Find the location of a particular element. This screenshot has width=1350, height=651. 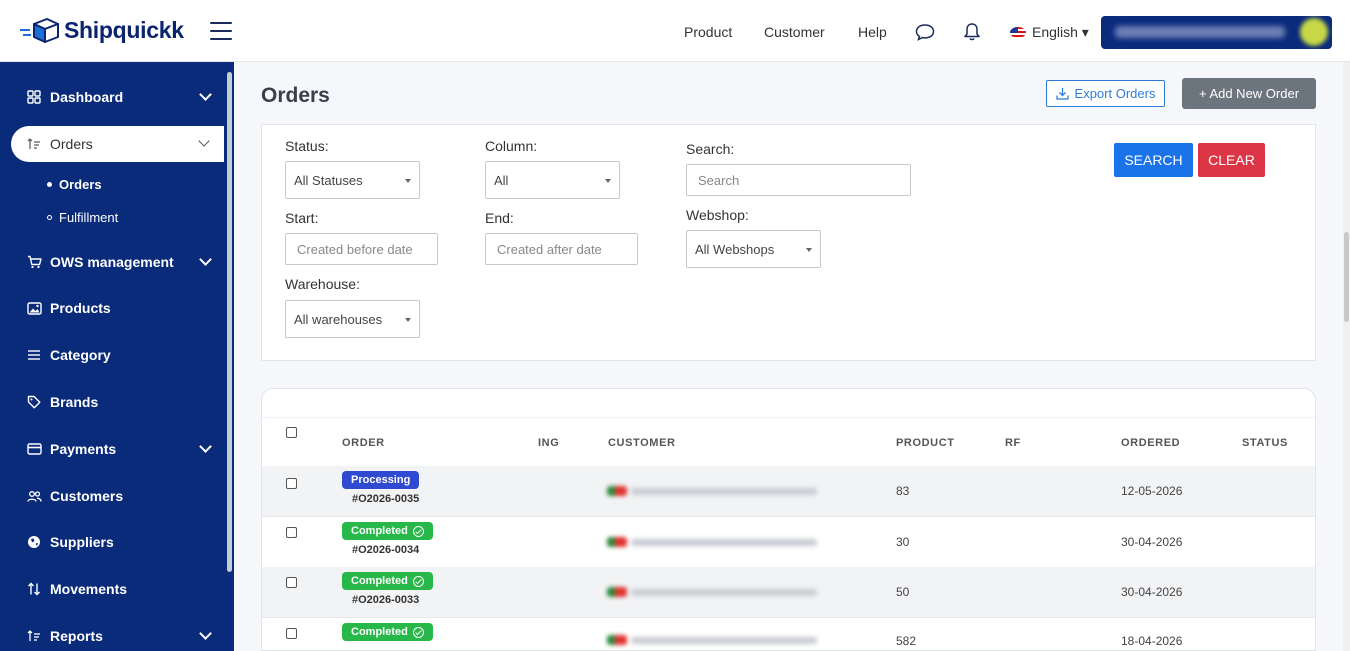

user-name-redacted is located at coordinates (1200, 32).